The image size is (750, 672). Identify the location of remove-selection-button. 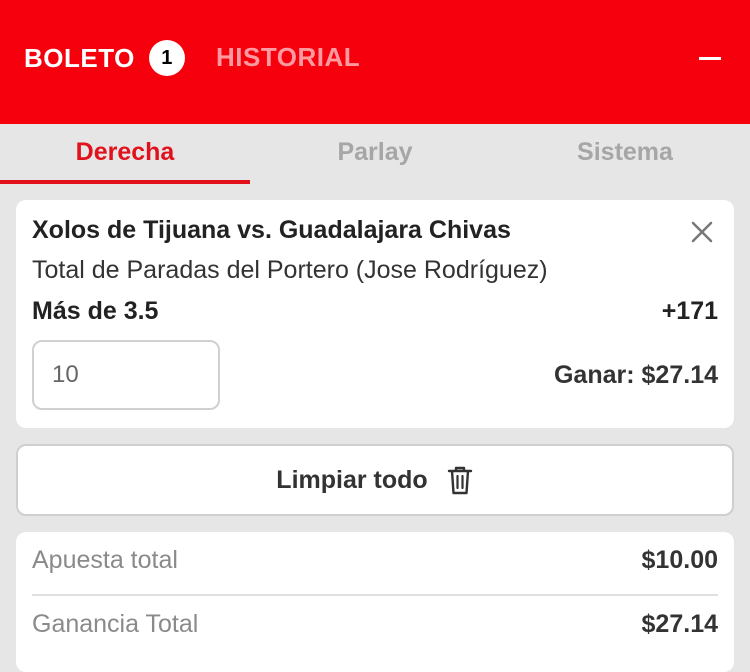
(702, 232).